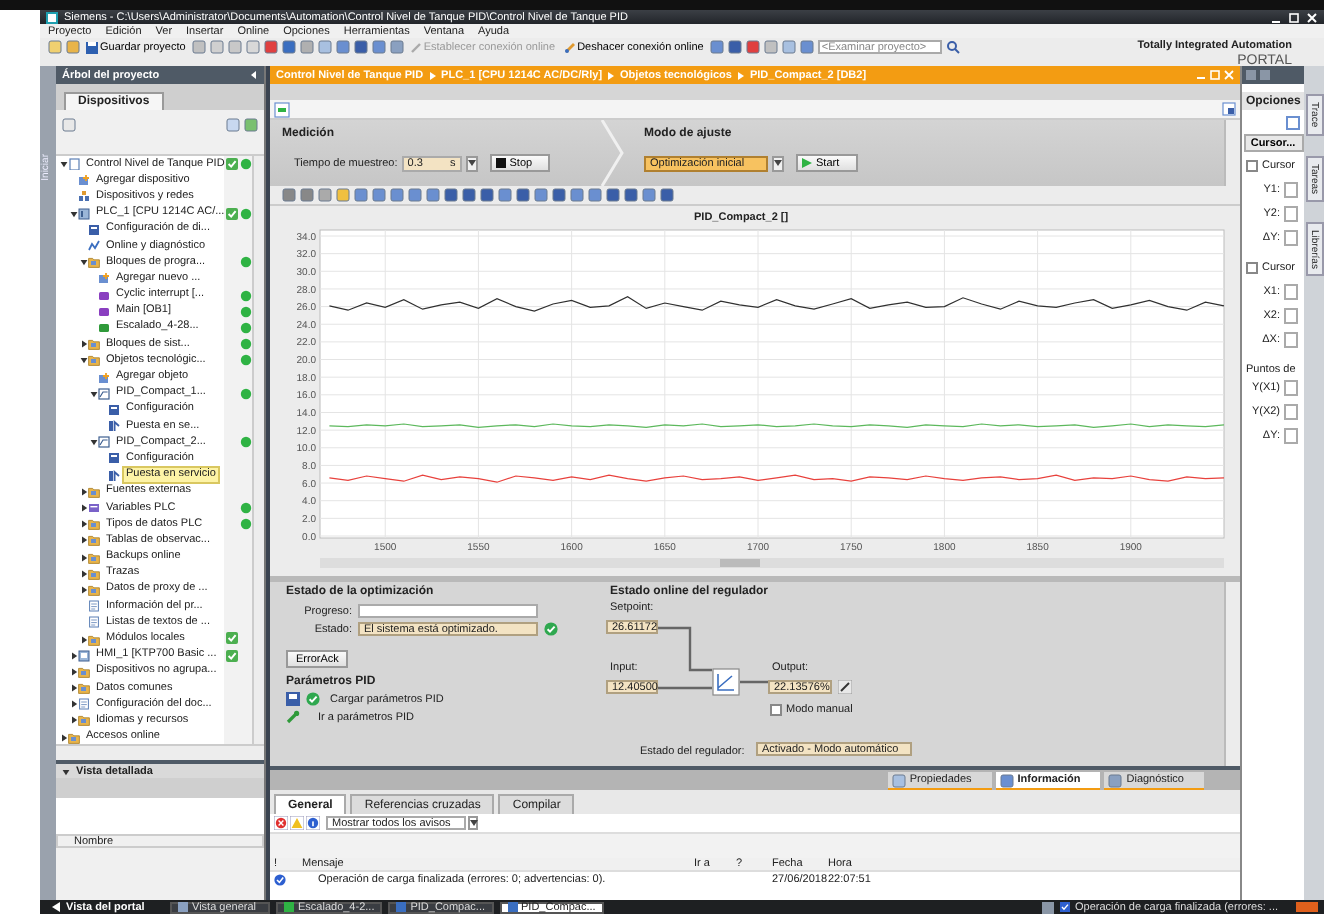 The width and height of the screenshot is (1324, 914). Describe the element at coordinates (94, 246) in the screenshot. I see `diagnostics-icon` at that location.